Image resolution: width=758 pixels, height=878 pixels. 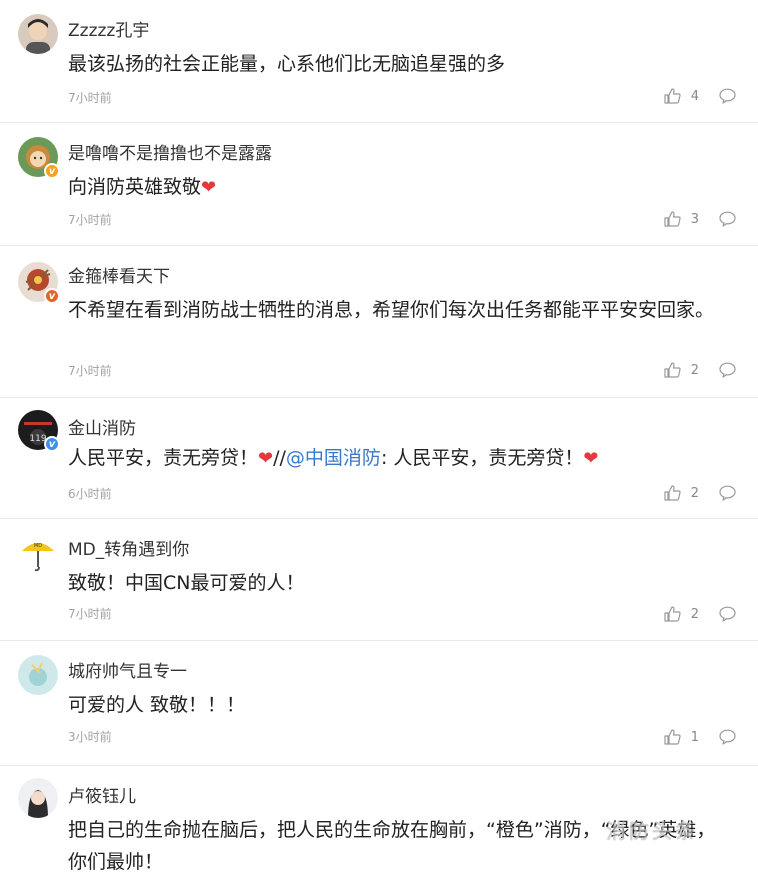 What do you see at coordinates (102, 426) in the screenshot?
I see `username: 金山消防` at bounding box center [102, 426].